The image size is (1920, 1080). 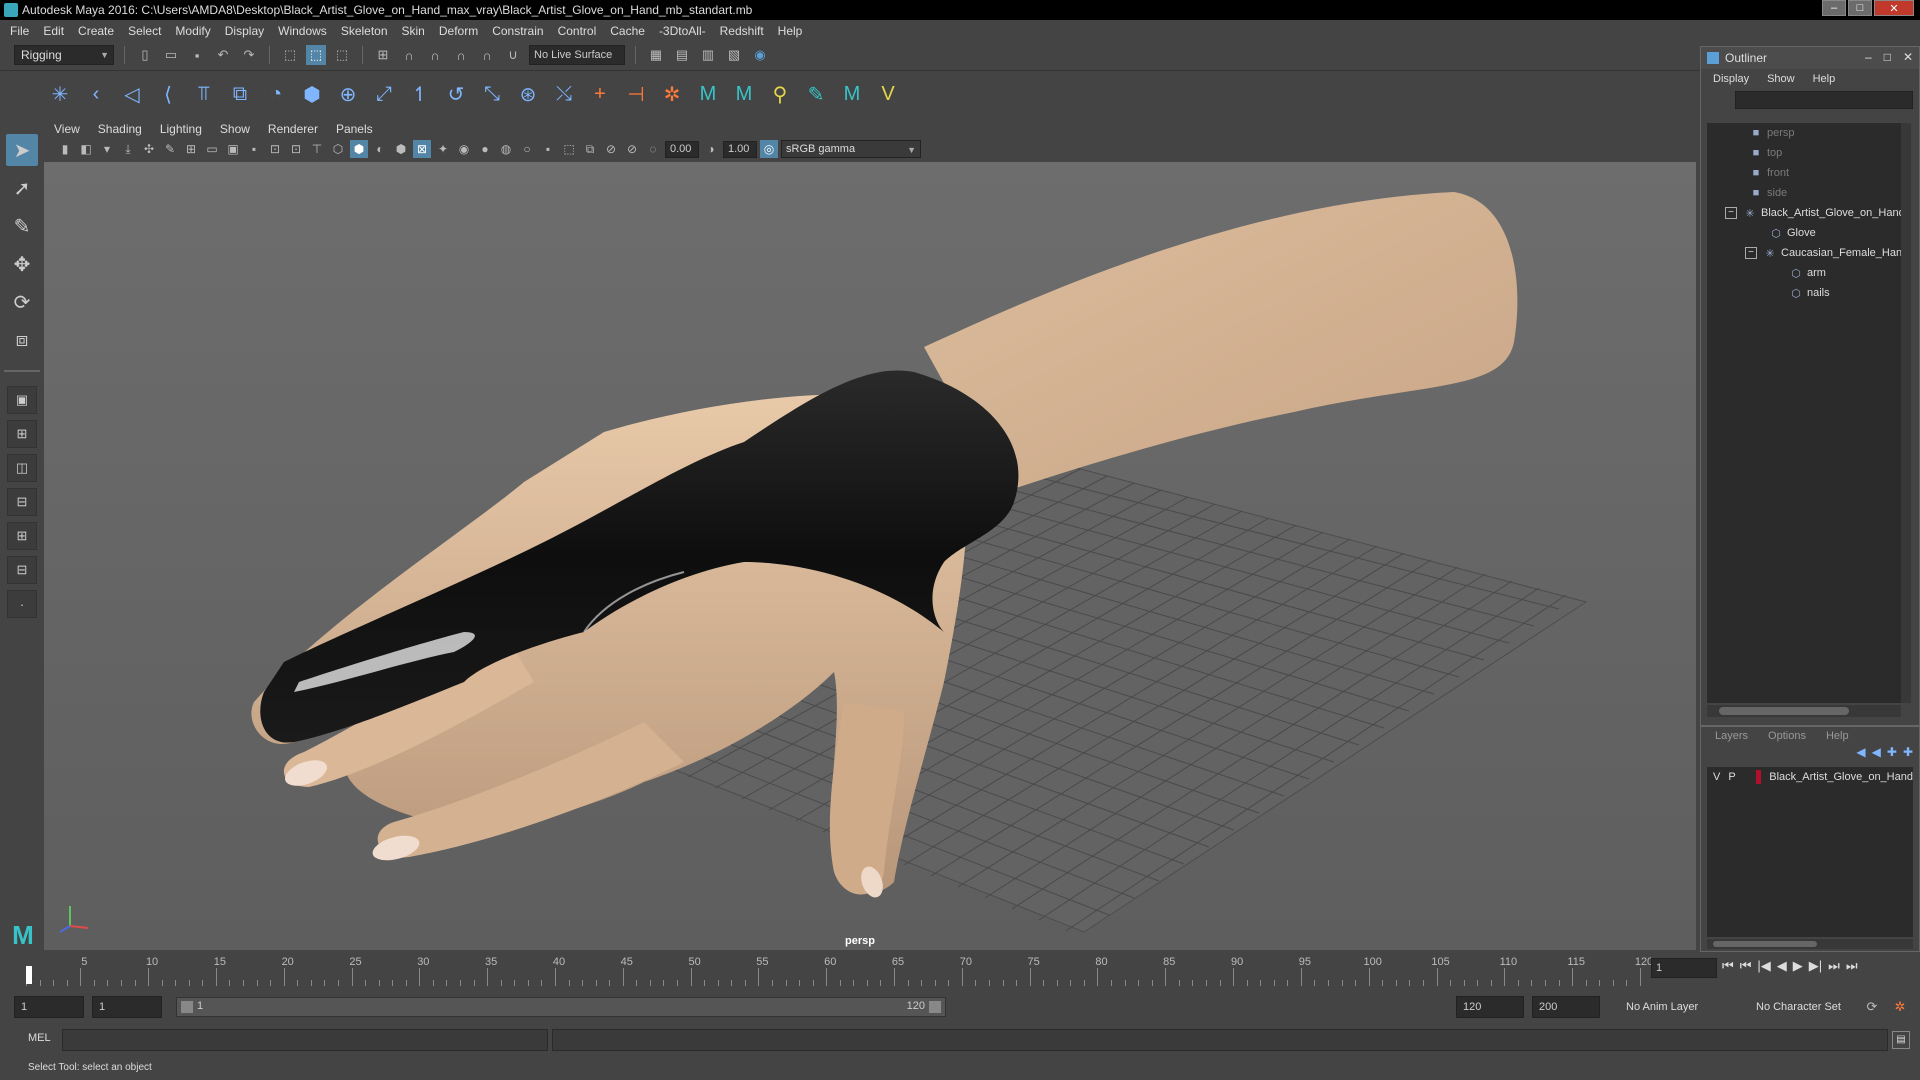 What do you see at coordinates (656, 55) in the screenshot?
I see `render-settings-icon: ▦` at bounding box center [656, 55].